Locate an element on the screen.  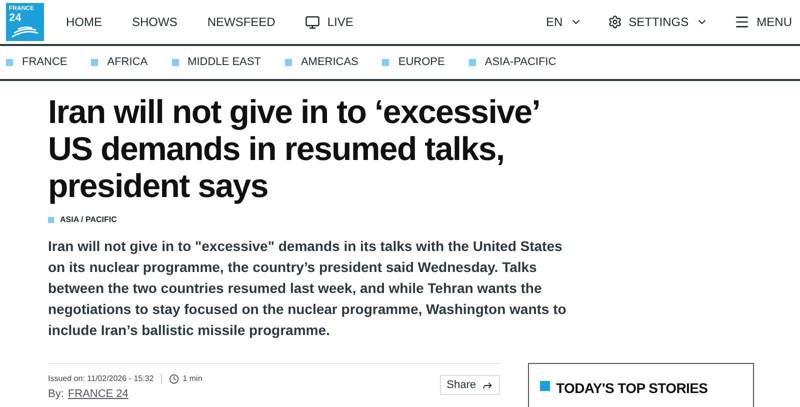
region-link: AMERICAS is located at coordinates (321, 62).